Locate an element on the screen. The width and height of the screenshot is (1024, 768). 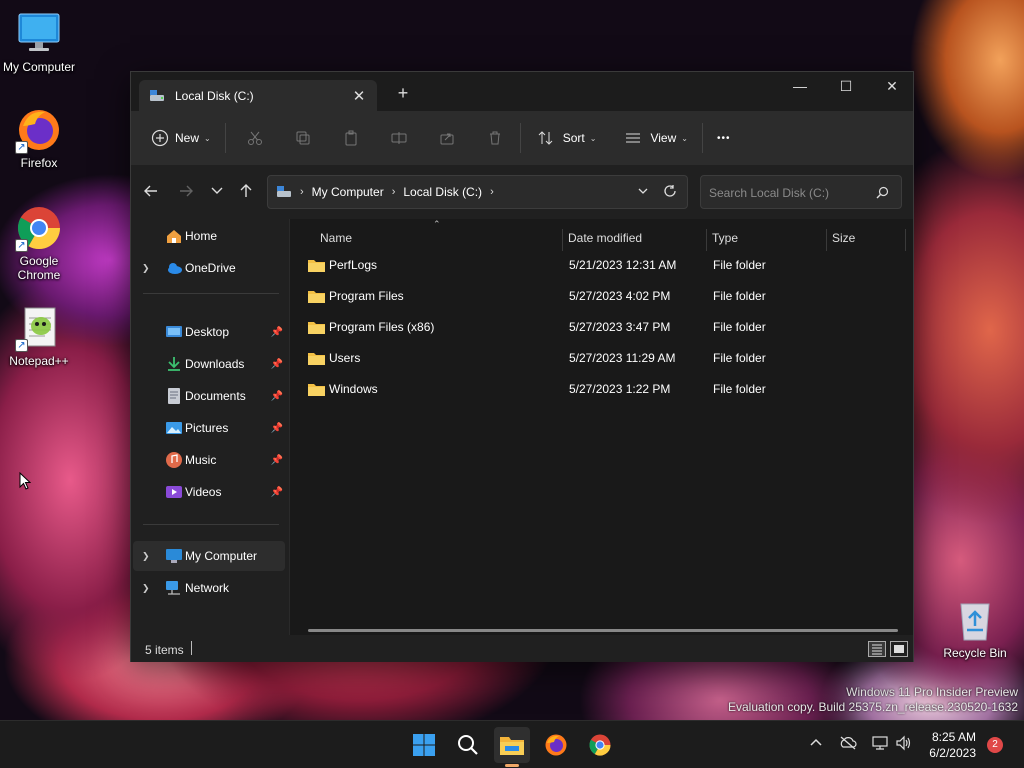
nav-item-my-computer: ❯ My Computer is located at coordinates (209, 556).